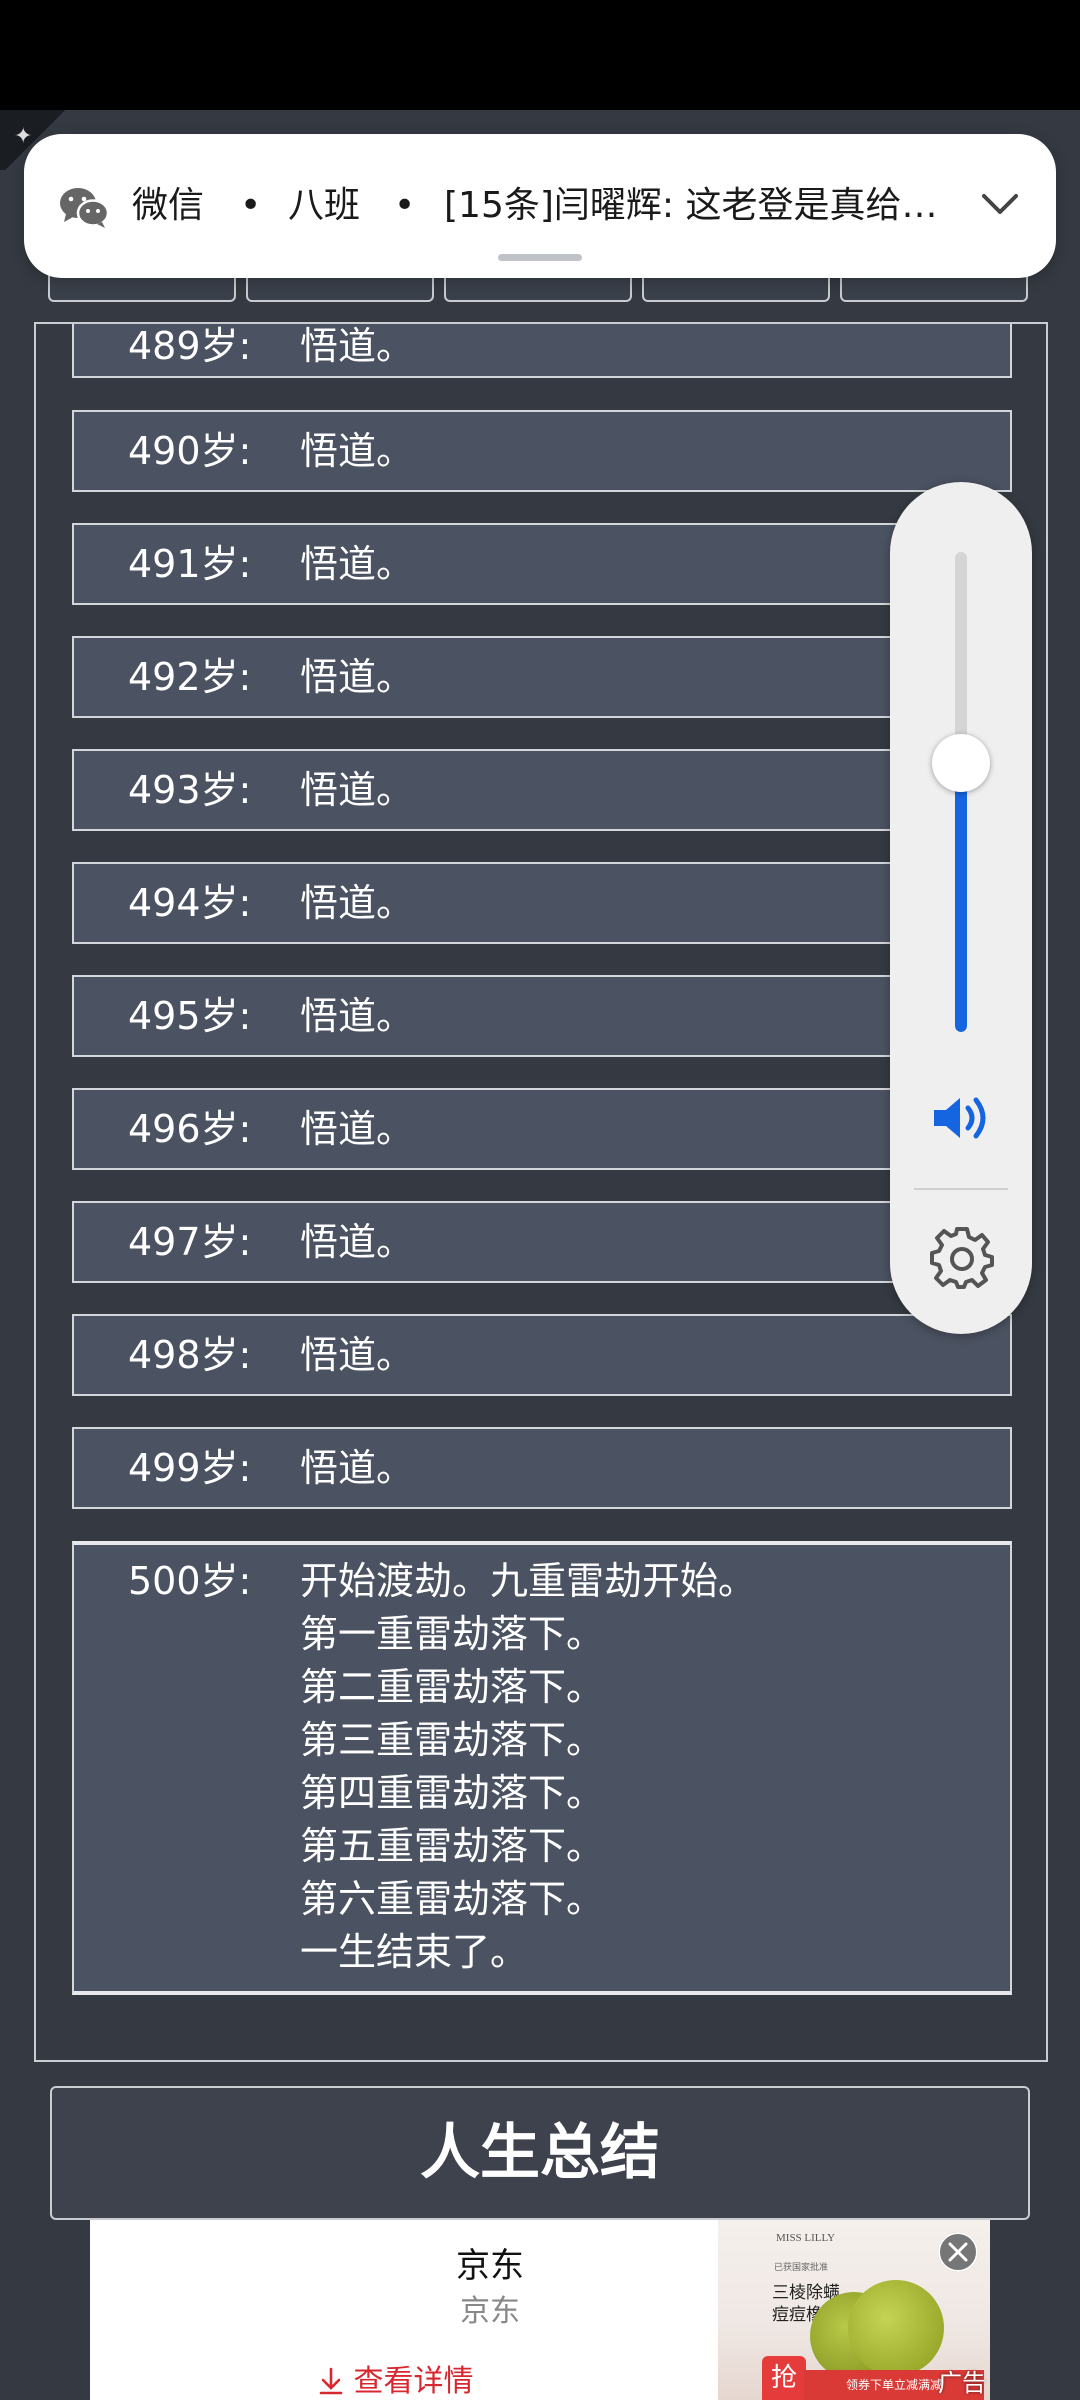 The width and height of the screenshot is (1080, 2400). I want to click on row-age: 497岁:, so click(190, 1242).